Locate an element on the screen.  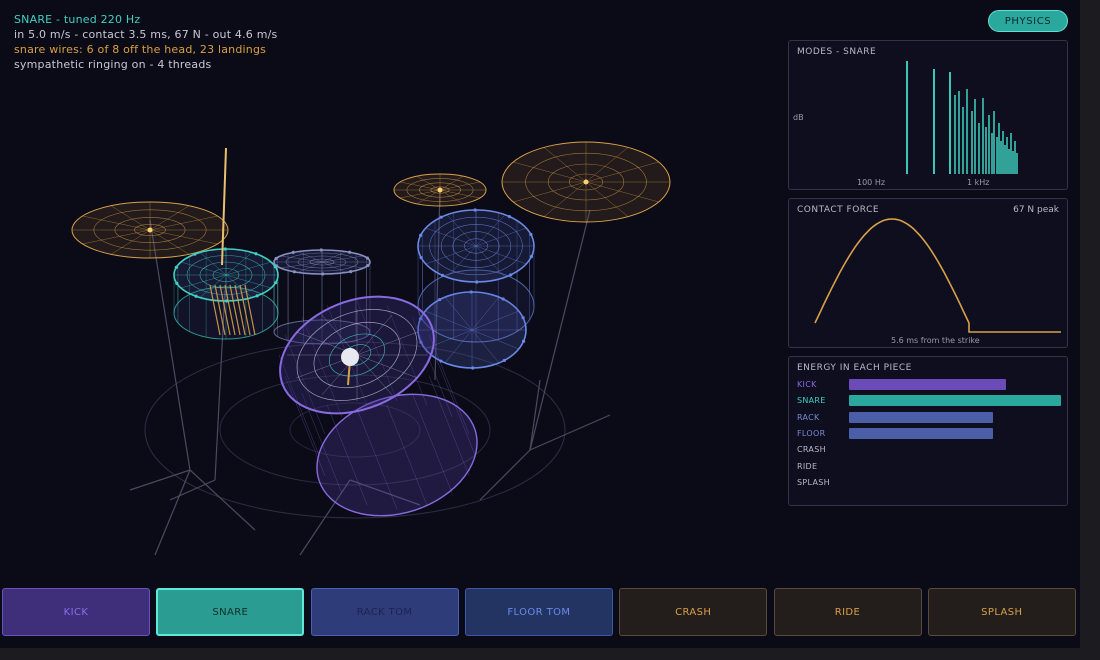
energy-row-splash: SPLASH is located at coordinates (929, 483).